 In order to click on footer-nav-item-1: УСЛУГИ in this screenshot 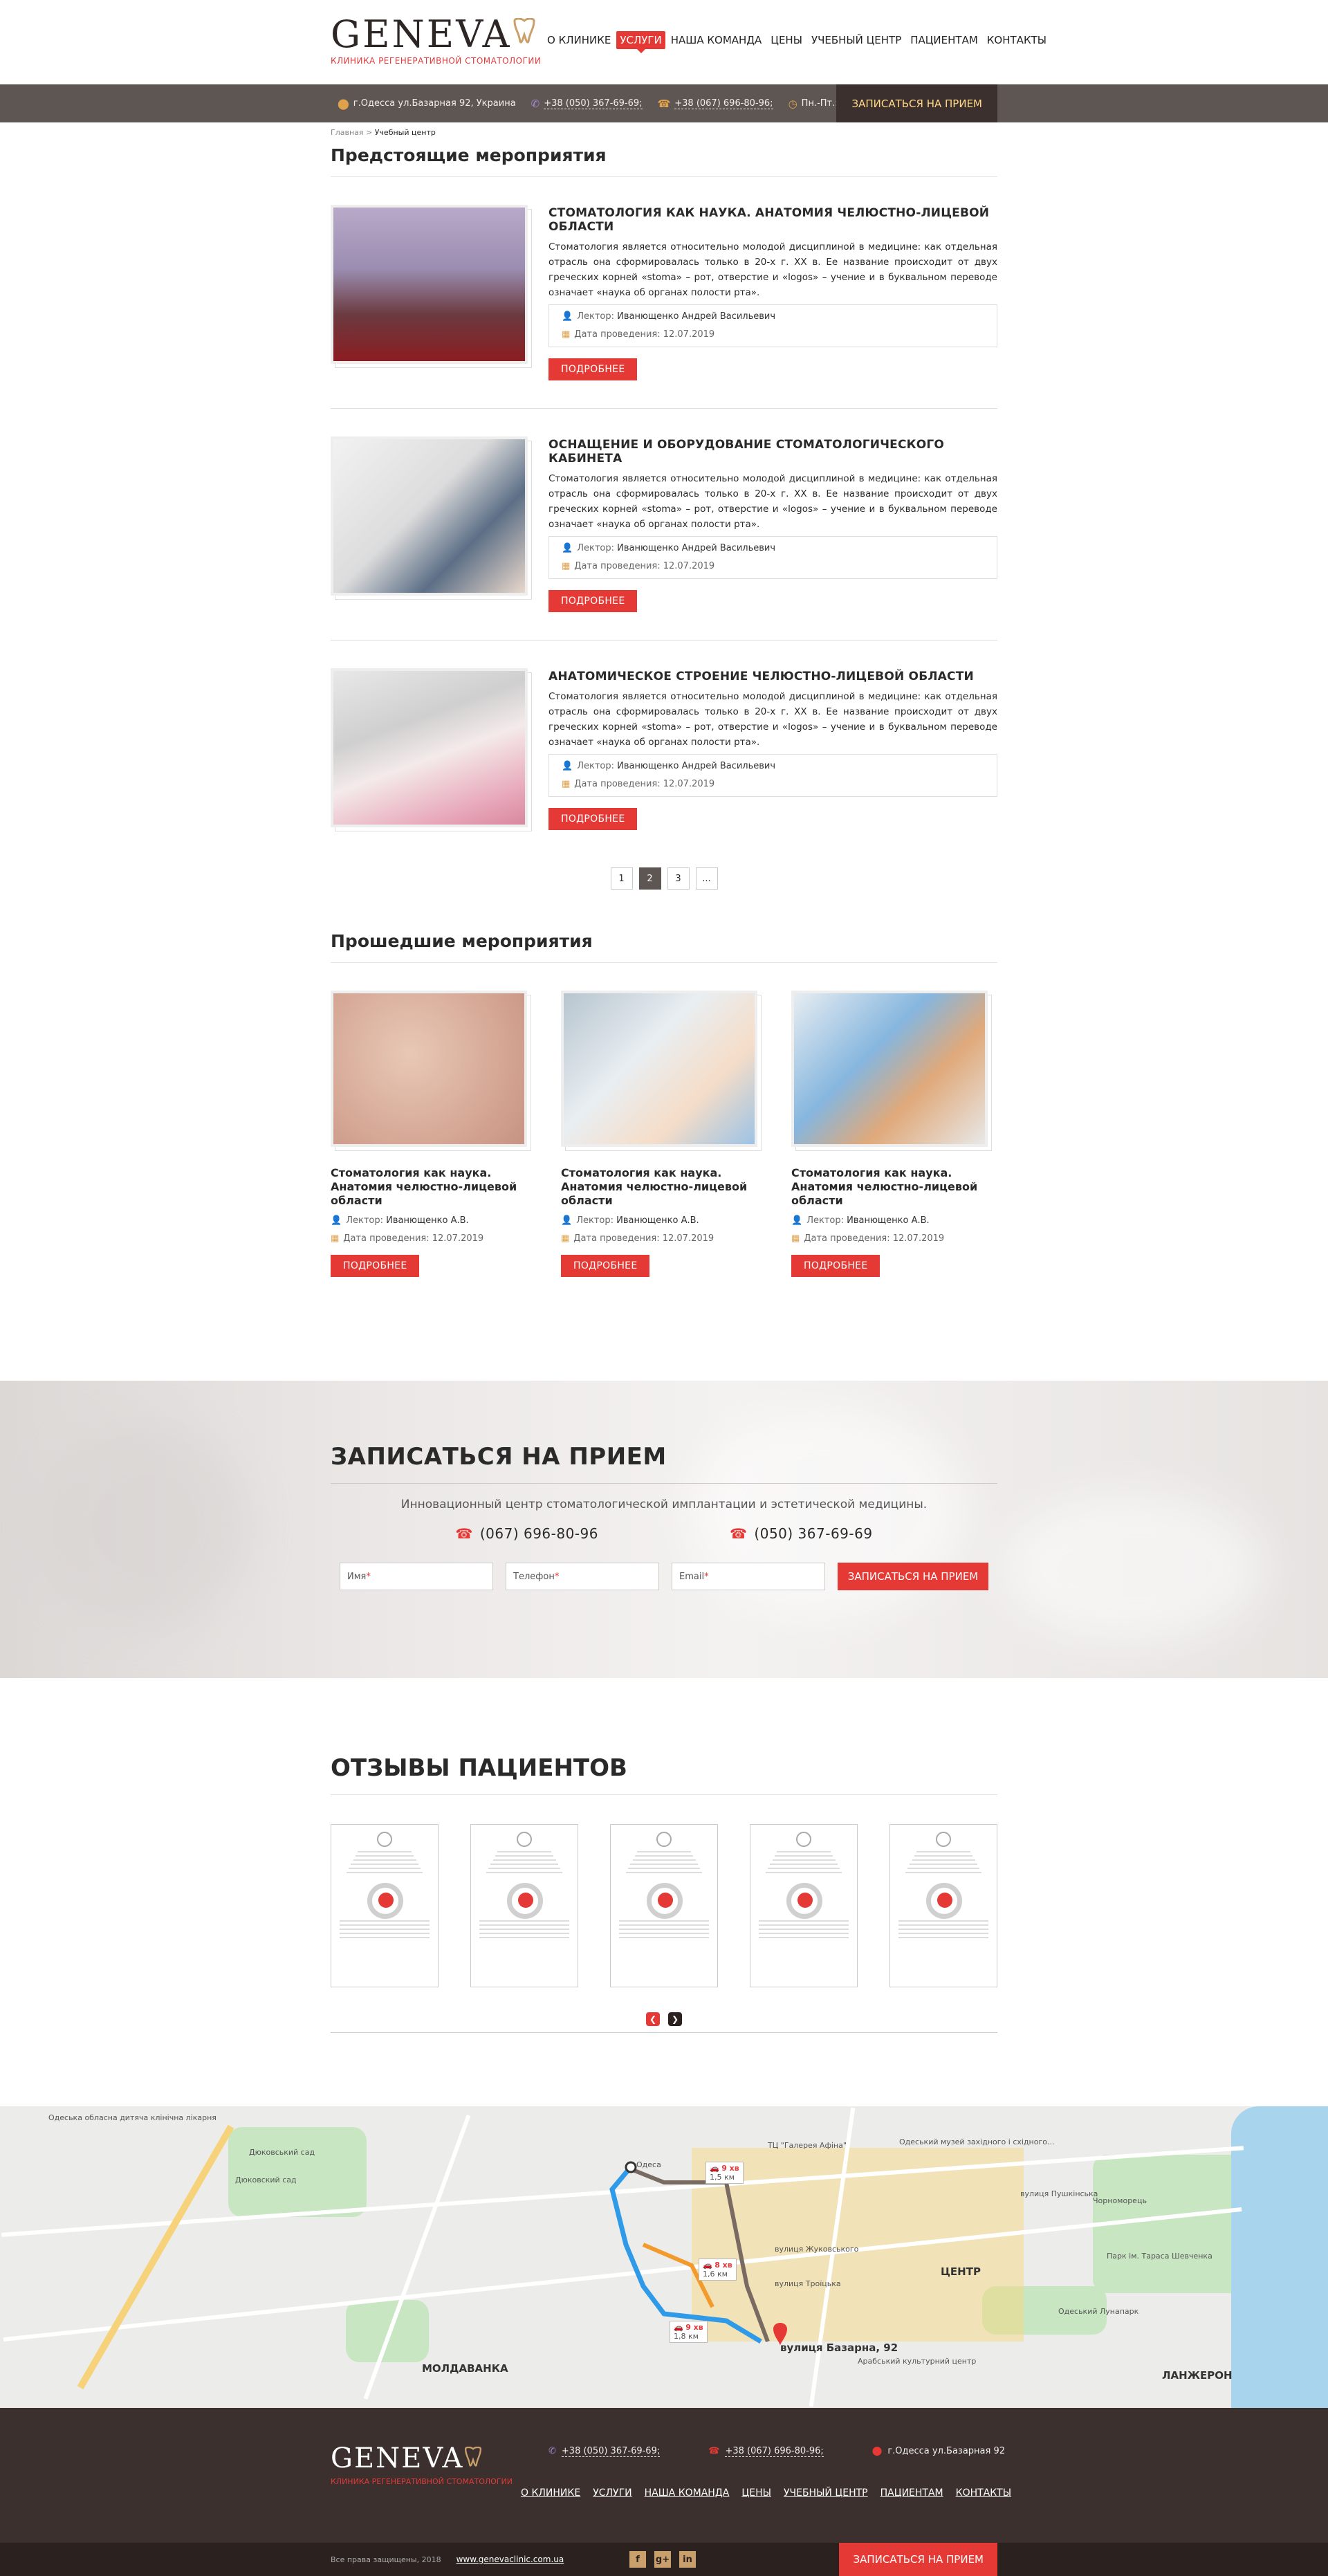, I will do `click(612, 2493)`.